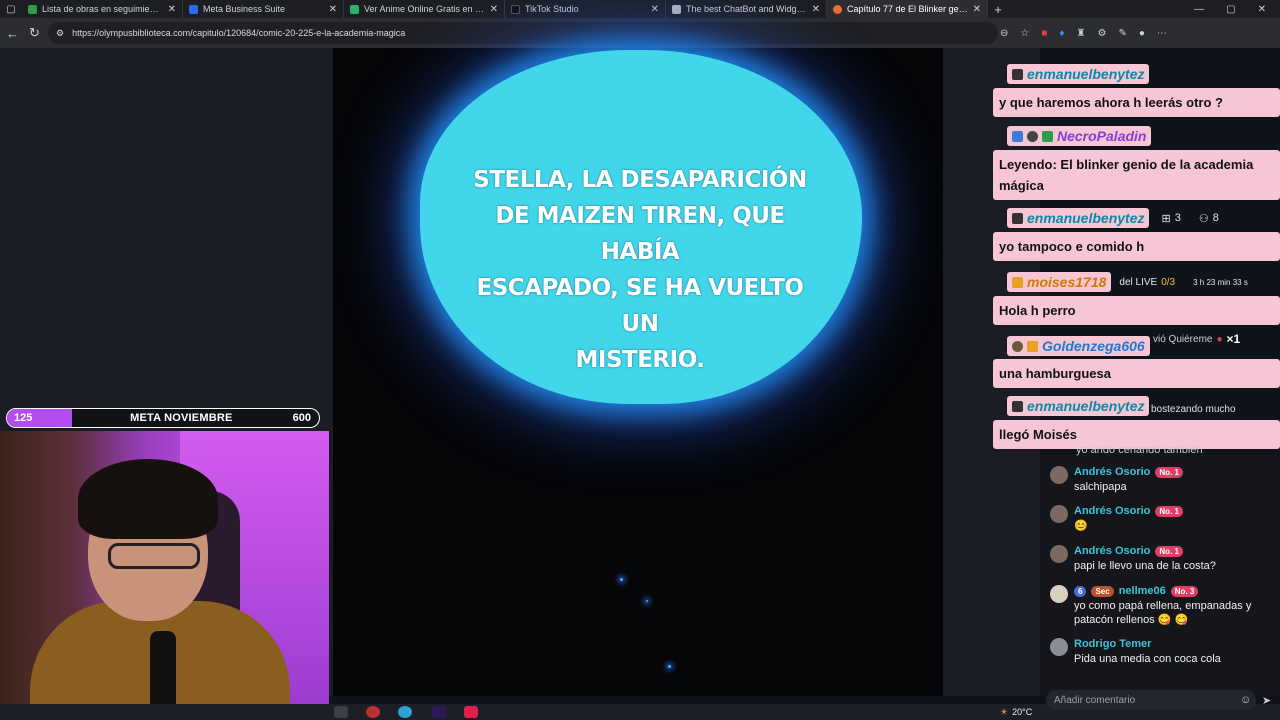 The height and width of the screenshot is (720, 1280). Describe the element at coordinates (11, 9) in the screenshot. I see `window-menu-icon: ▢` at that location.